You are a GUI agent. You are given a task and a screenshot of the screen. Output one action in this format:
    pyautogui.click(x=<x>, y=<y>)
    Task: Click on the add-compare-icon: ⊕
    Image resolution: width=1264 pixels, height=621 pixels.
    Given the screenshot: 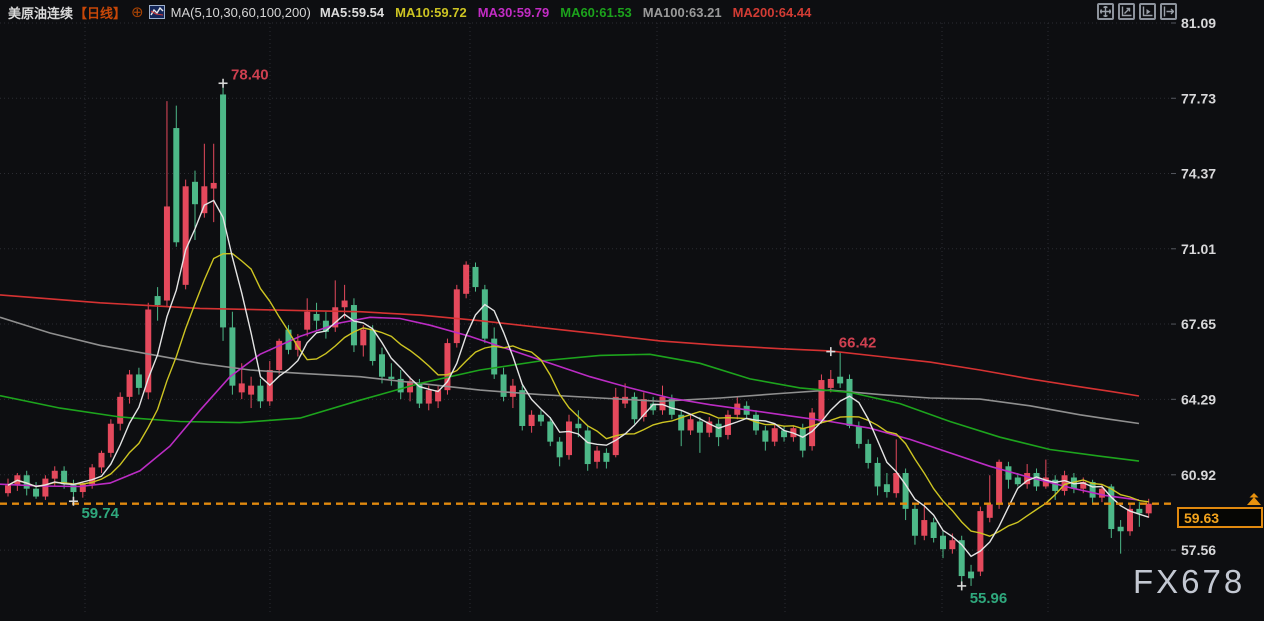 What is the action you would take?
    pyautogui.click(x=137, y=12)
    